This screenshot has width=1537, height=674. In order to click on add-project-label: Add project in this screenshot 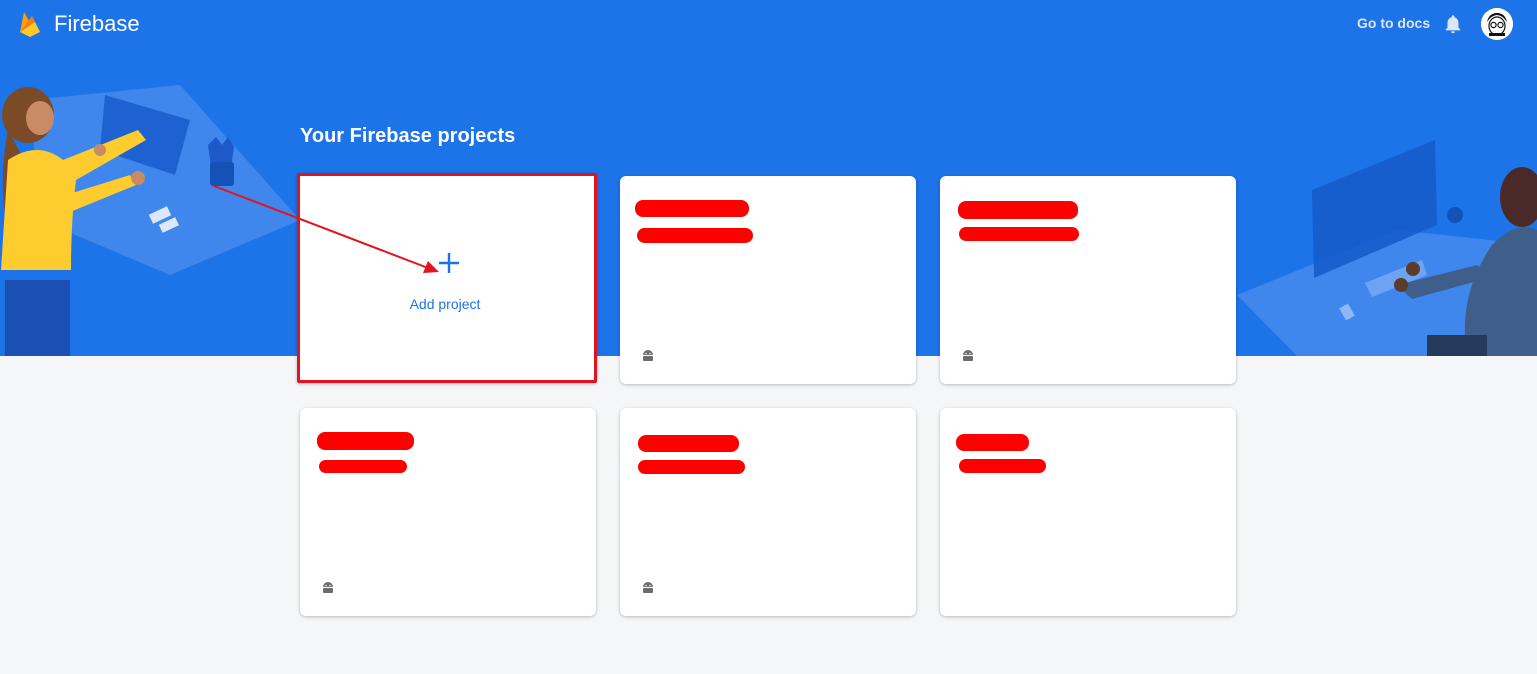, I will do `click(445, 304)`.